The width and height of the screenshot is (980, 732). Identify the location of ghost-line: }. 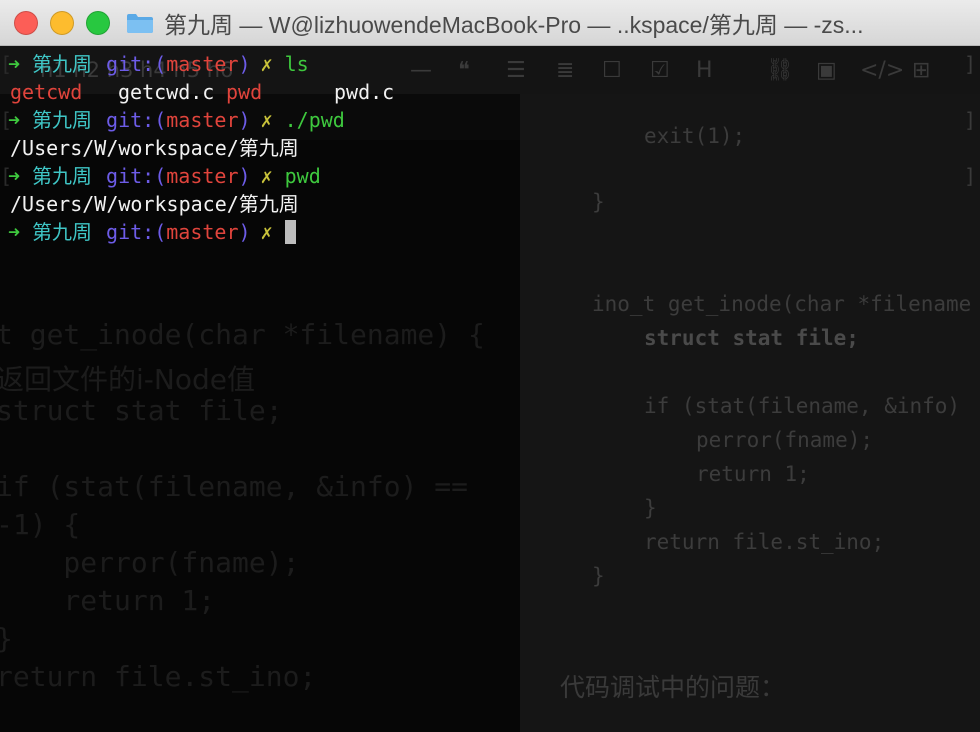
(6, 638).